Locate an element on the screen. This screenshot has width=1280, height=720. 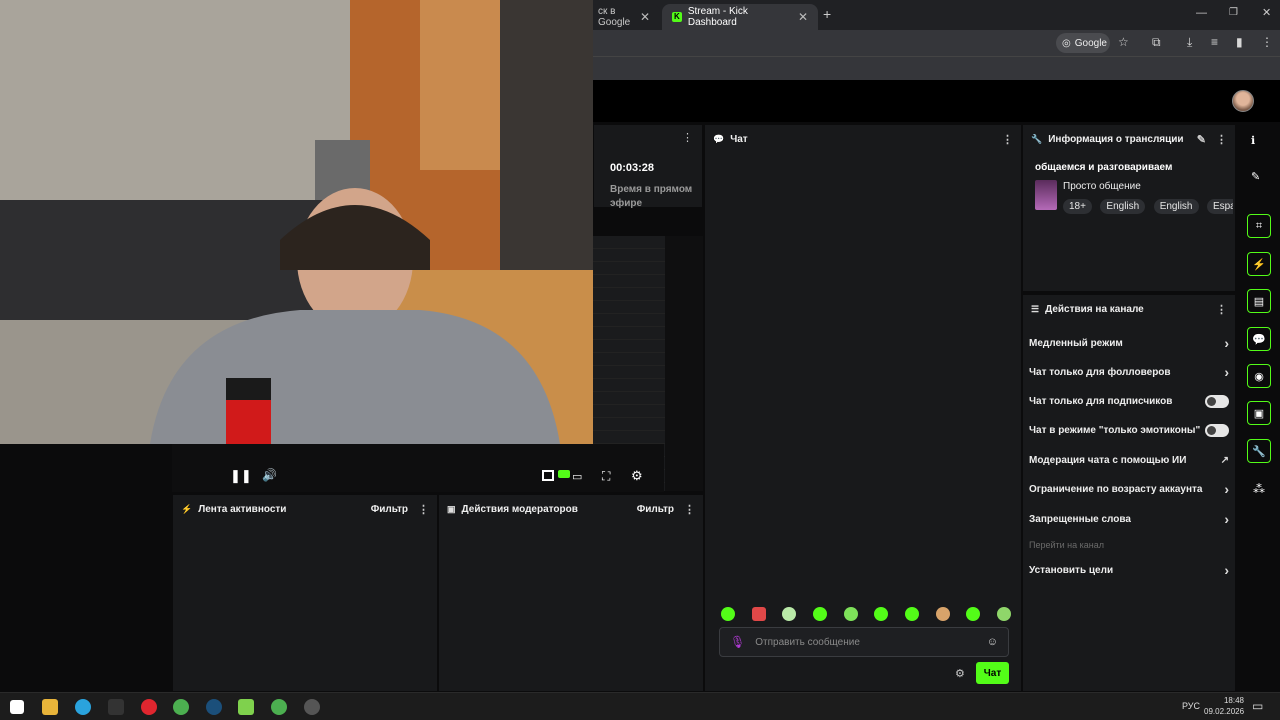
account-age-row: Ограничение по возрасту аккаунта › is located at coordinates (1129, 489).